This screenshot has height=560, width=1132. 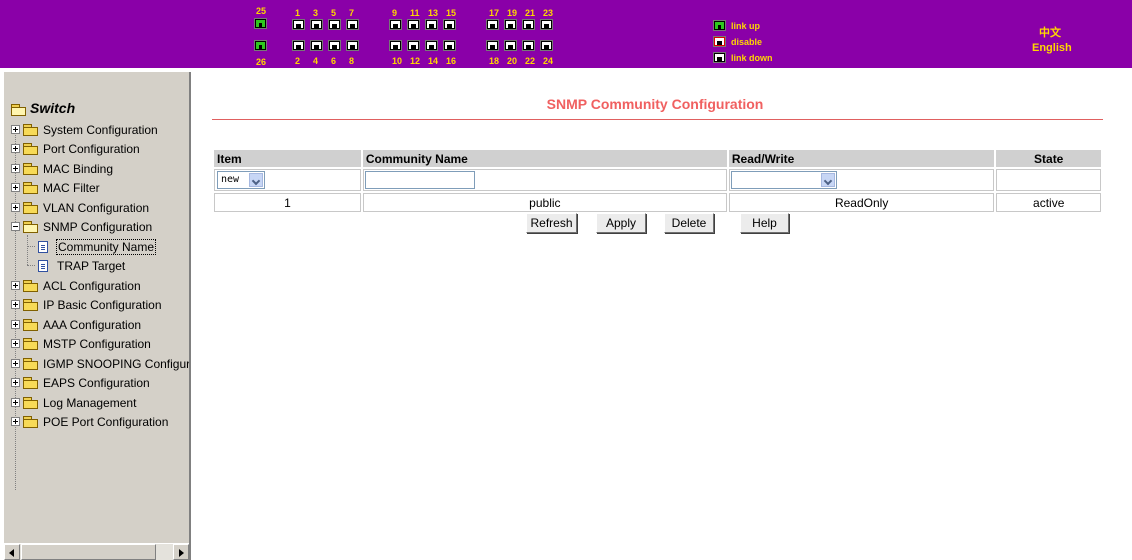 What do you see at coordinates (287, 180) in the screenshot?
I see `item-cell: new` at bounding box center [287, 180].